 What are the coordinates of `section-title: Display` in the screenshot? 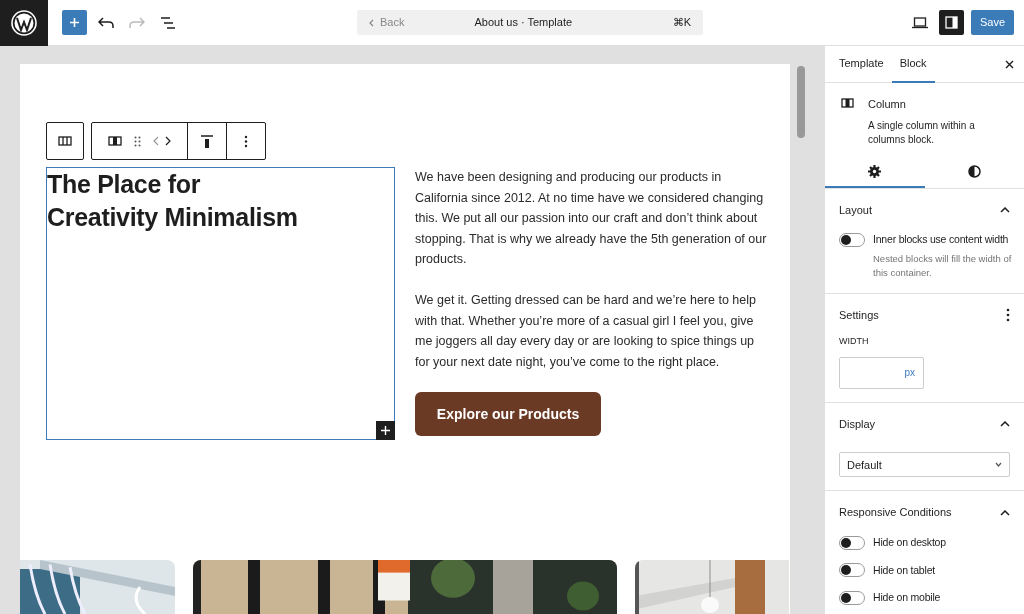 It's located at (857, 424).